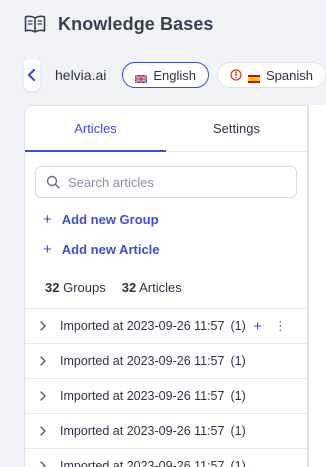 The image size is (326, 467). What do you see at coordinates (110, 249) in the screenshot?
I see `add-article-label: Add new Article` at bounding box center [110, 249].